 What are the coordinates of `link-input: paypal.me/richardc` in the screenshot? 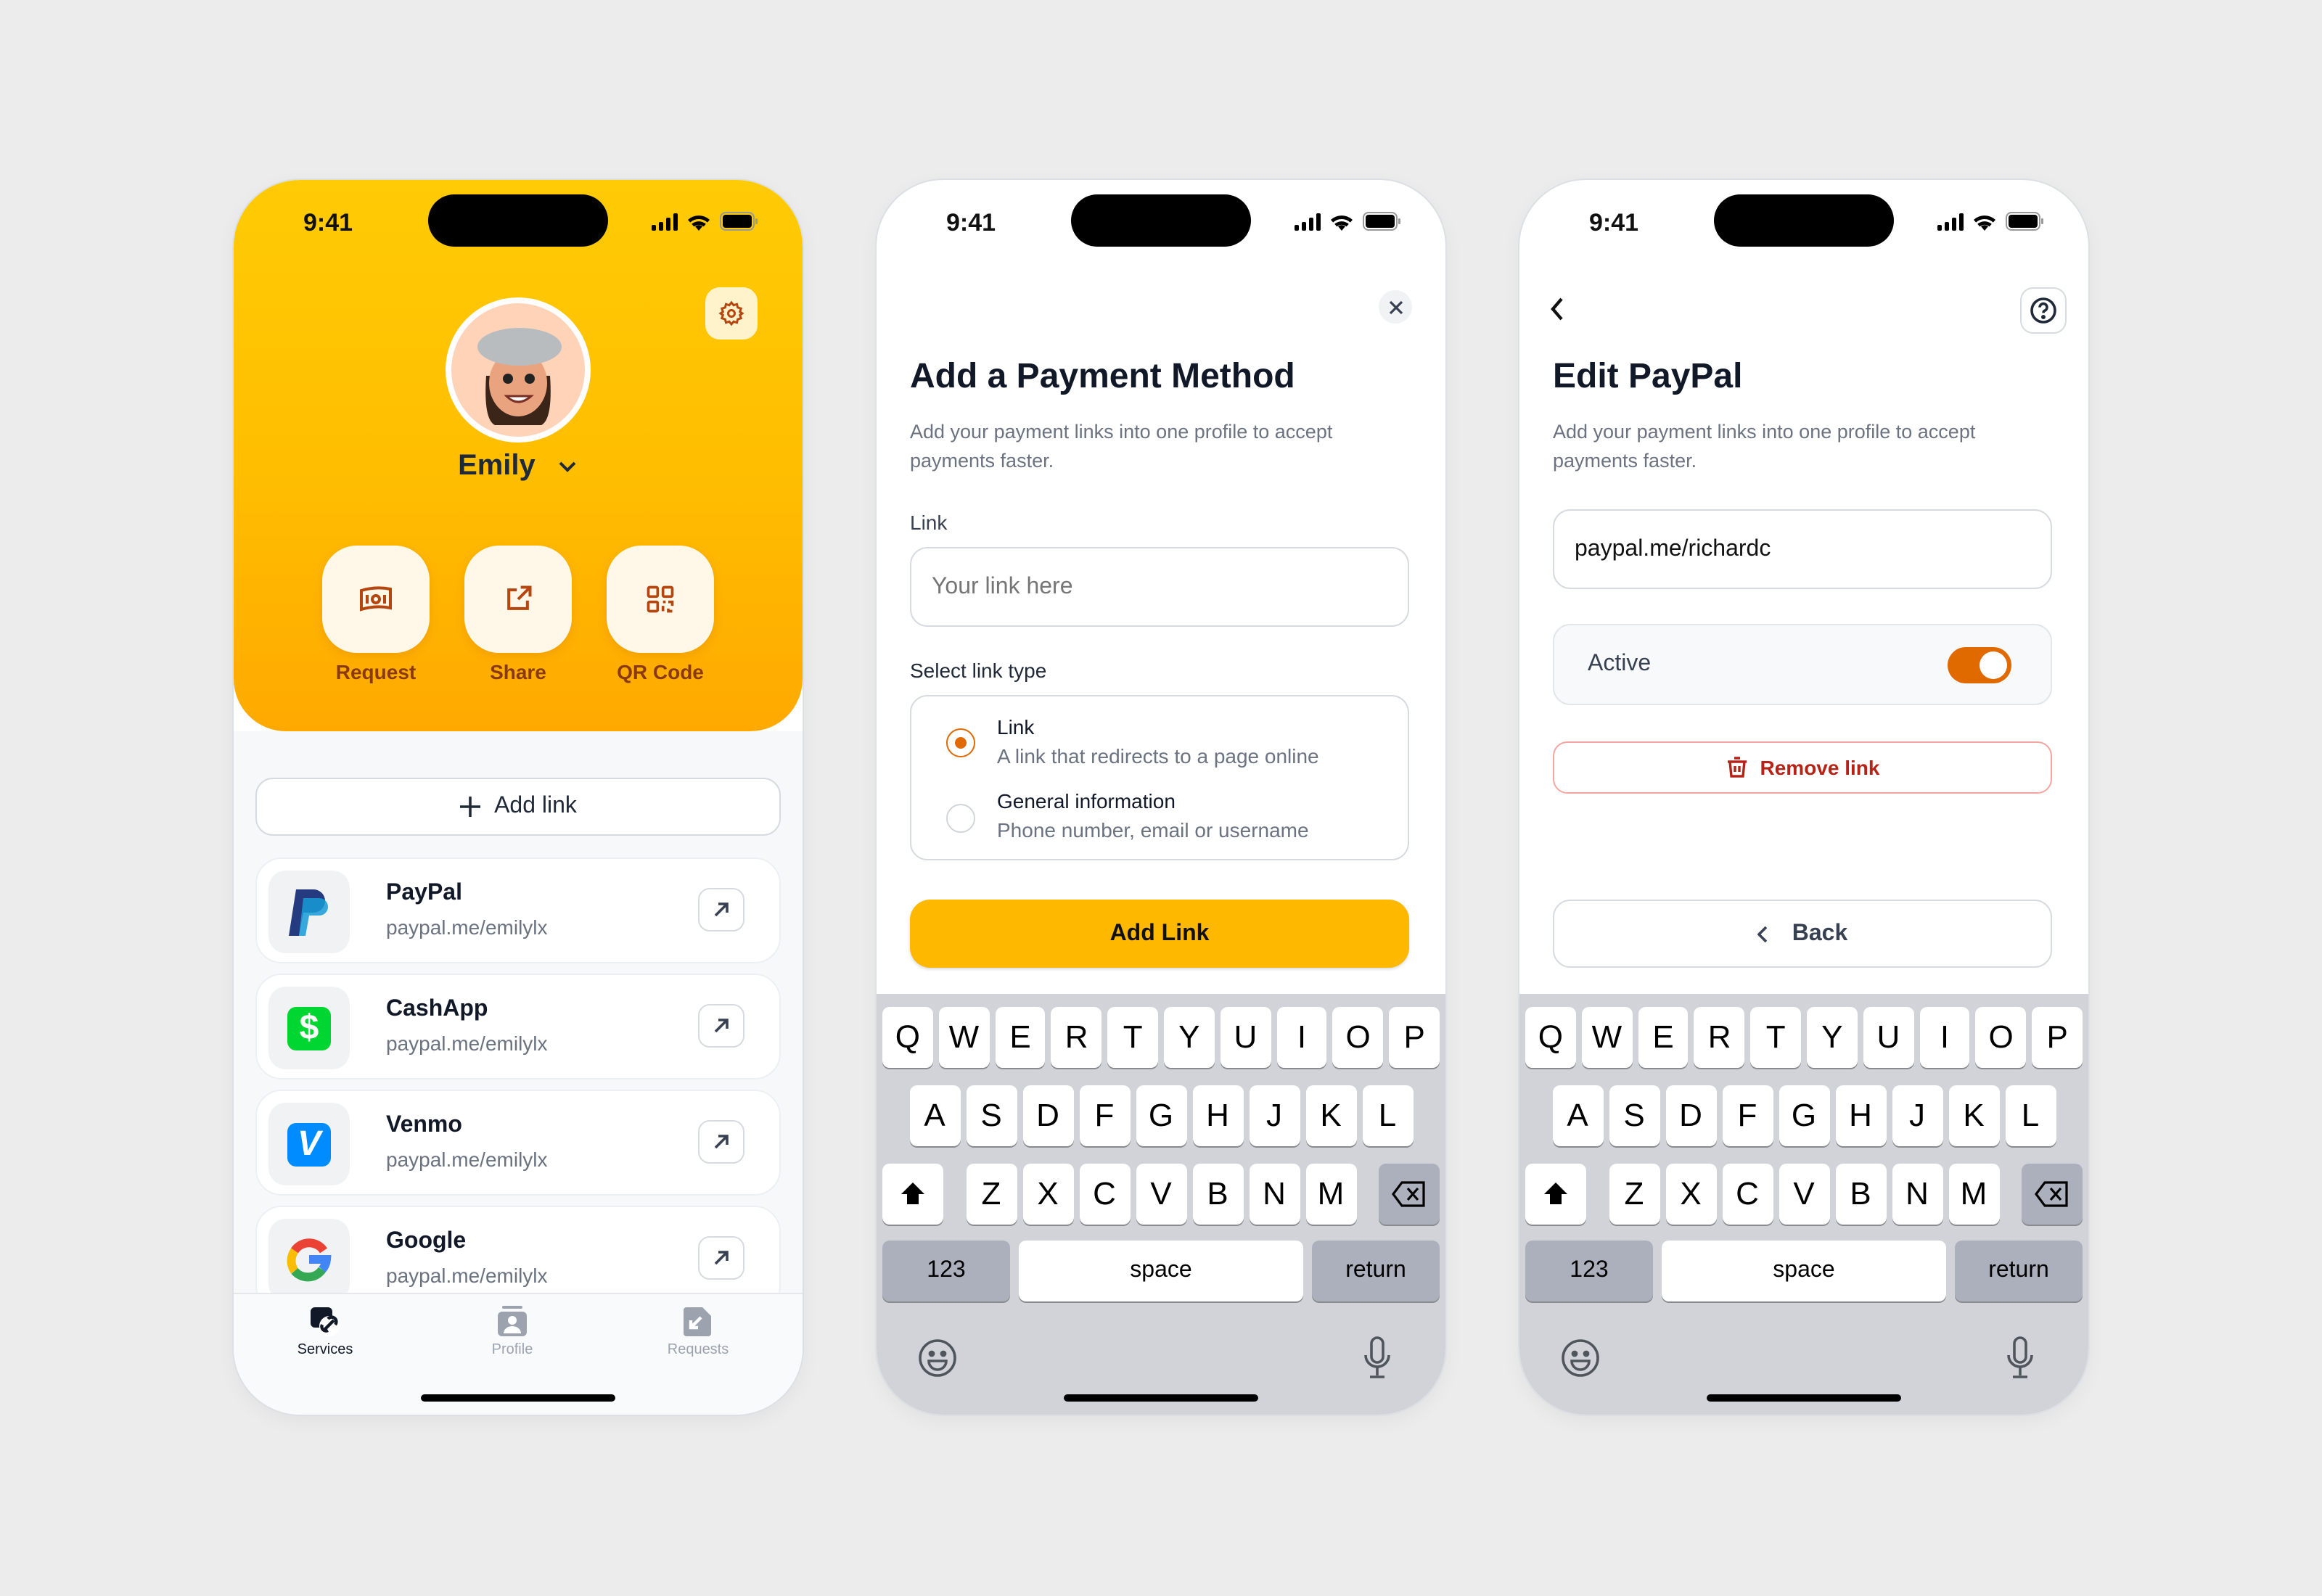 It's located at (1802, 549).